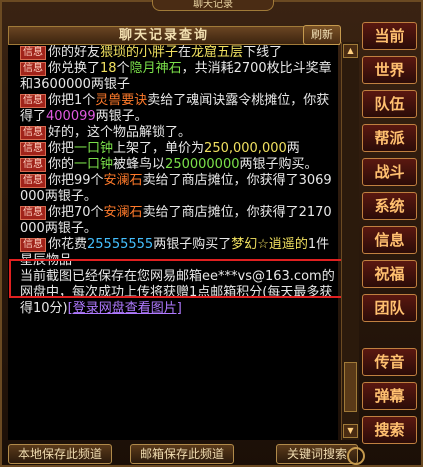 The height and width of the screenshot is (467, 423). Describe the element at coordinates (123, 68) in the screenshot. I see `message-text: 个` at that location.